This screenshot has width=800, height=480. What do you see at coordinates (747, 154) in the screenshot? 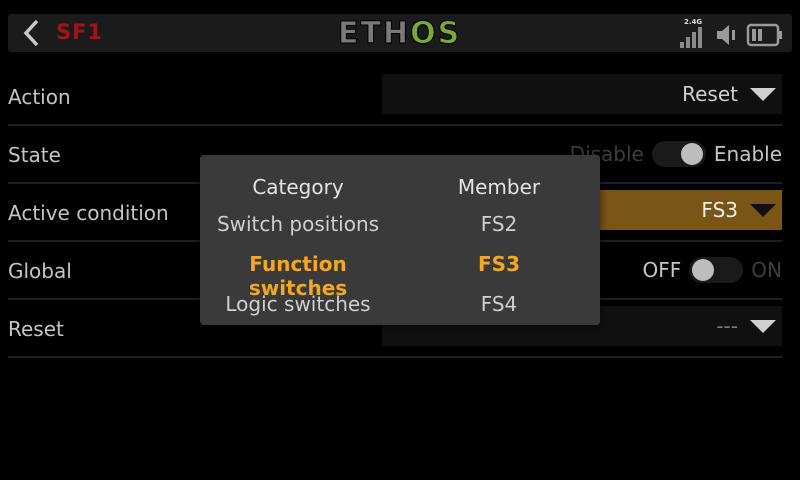
I see `state-enable-text: Enable` at bounding box center [747, 154].